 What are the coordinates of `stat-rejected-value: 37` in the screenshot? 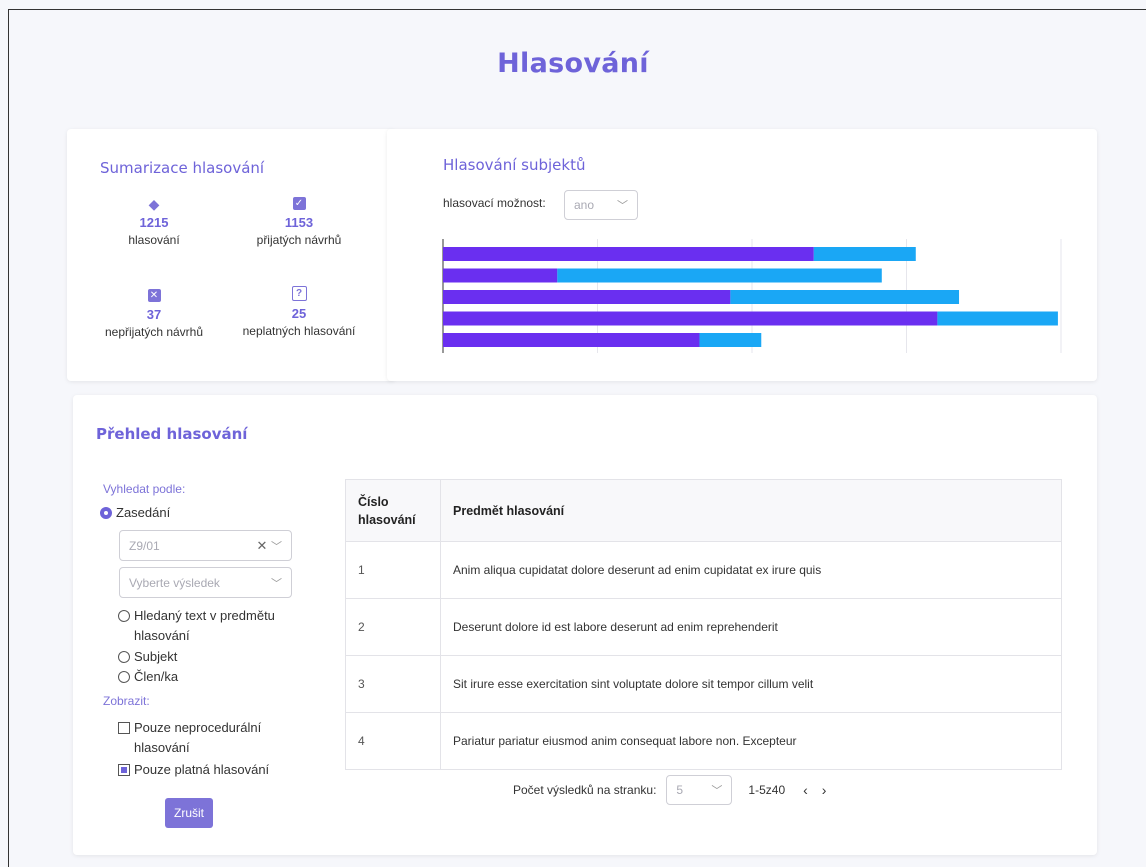 It's located at (154, 314).